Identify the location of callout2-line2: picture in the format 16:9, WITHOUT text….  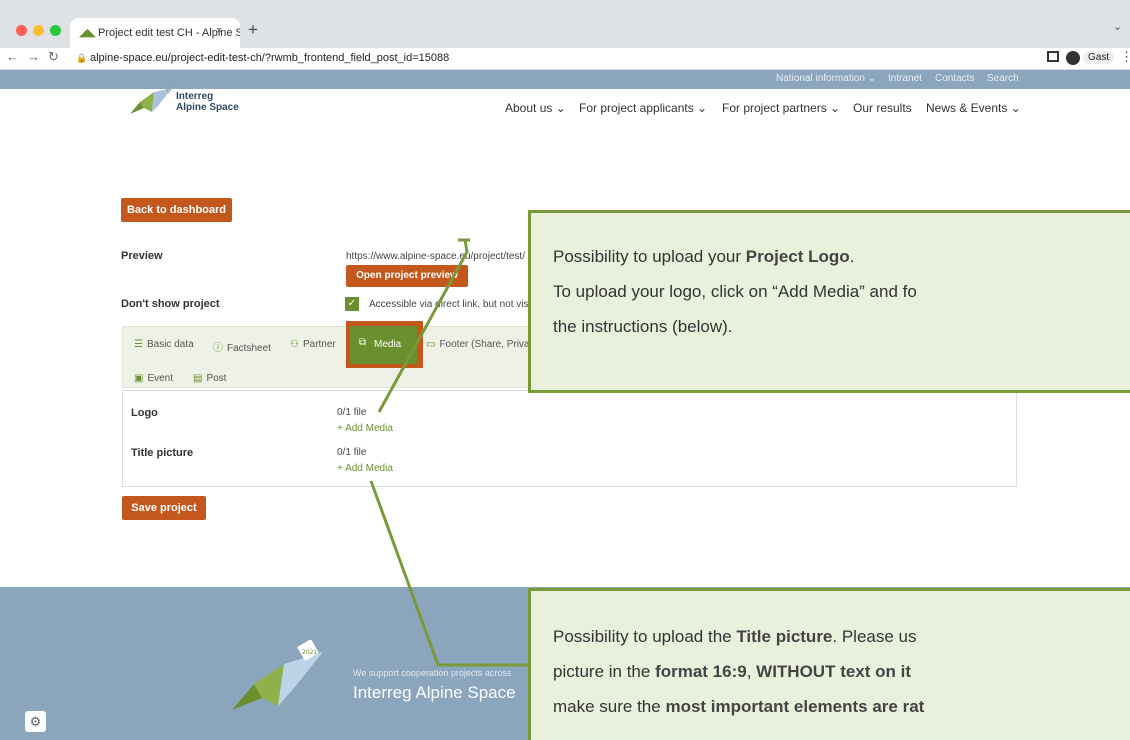
(732, 671).